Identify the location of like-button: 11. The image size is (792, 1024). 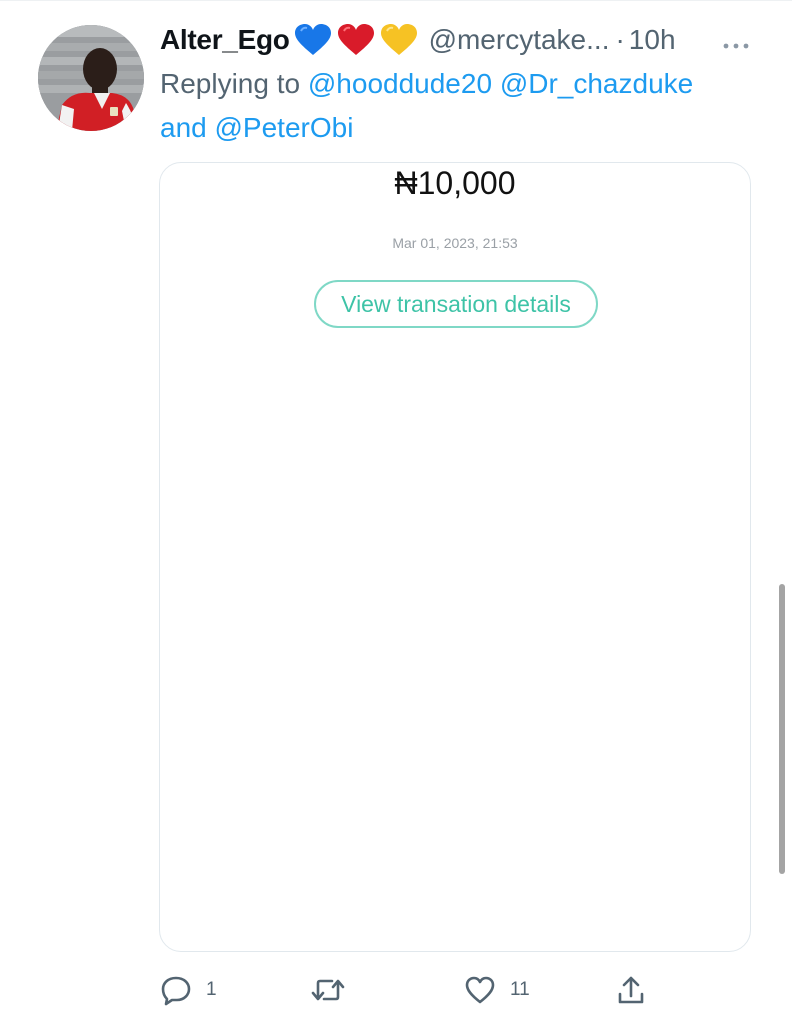
(497, 990).